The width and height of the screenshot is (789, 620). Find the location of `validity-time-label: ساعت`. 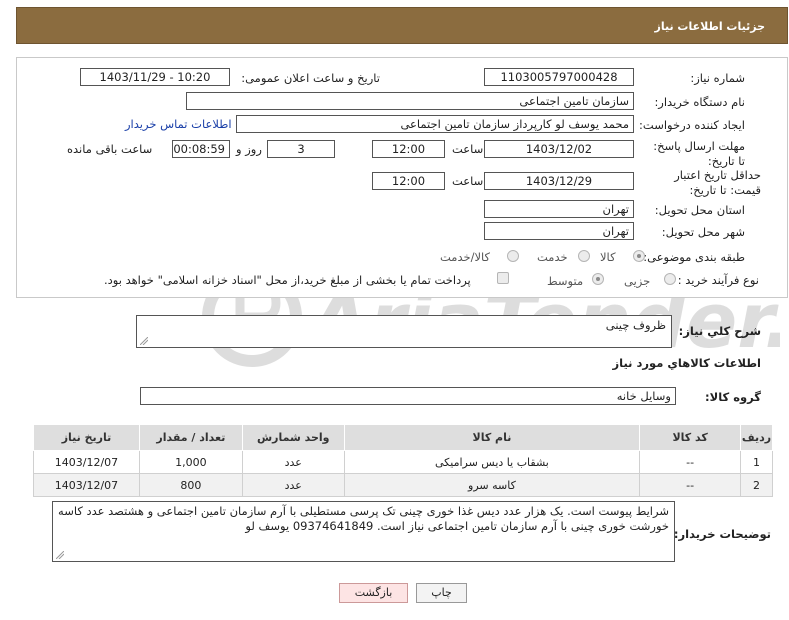

validity-time-label: ساعت is located at coordinates (468, 181).